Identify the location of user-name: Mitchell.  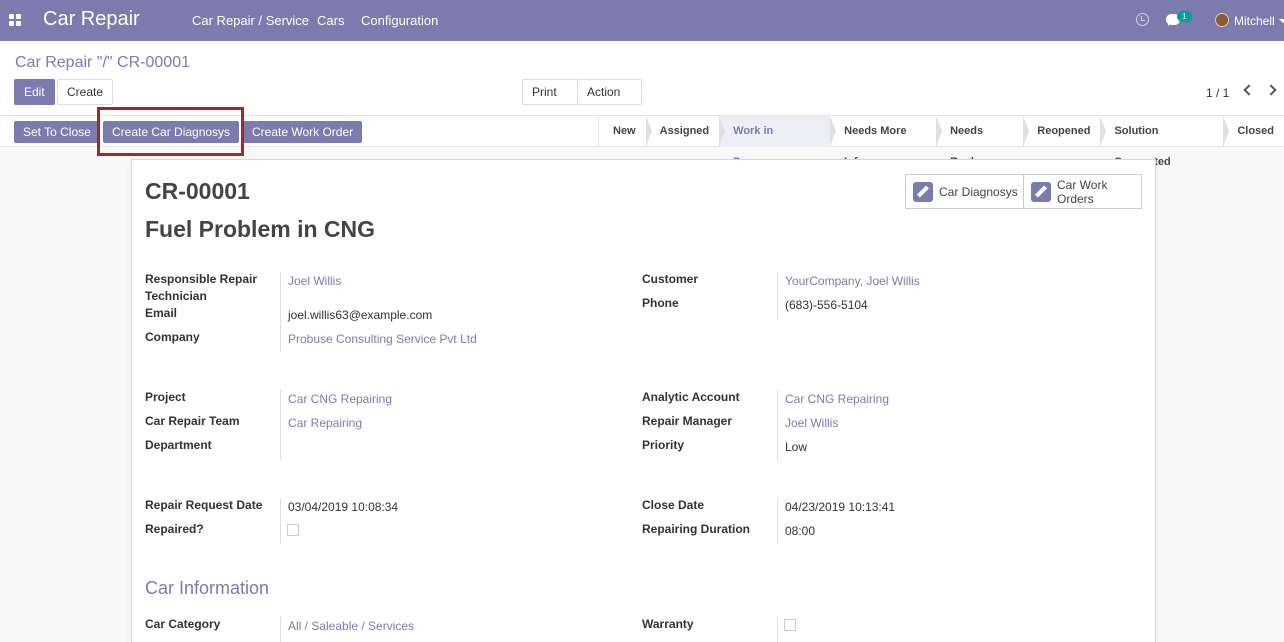
(1254, 21).